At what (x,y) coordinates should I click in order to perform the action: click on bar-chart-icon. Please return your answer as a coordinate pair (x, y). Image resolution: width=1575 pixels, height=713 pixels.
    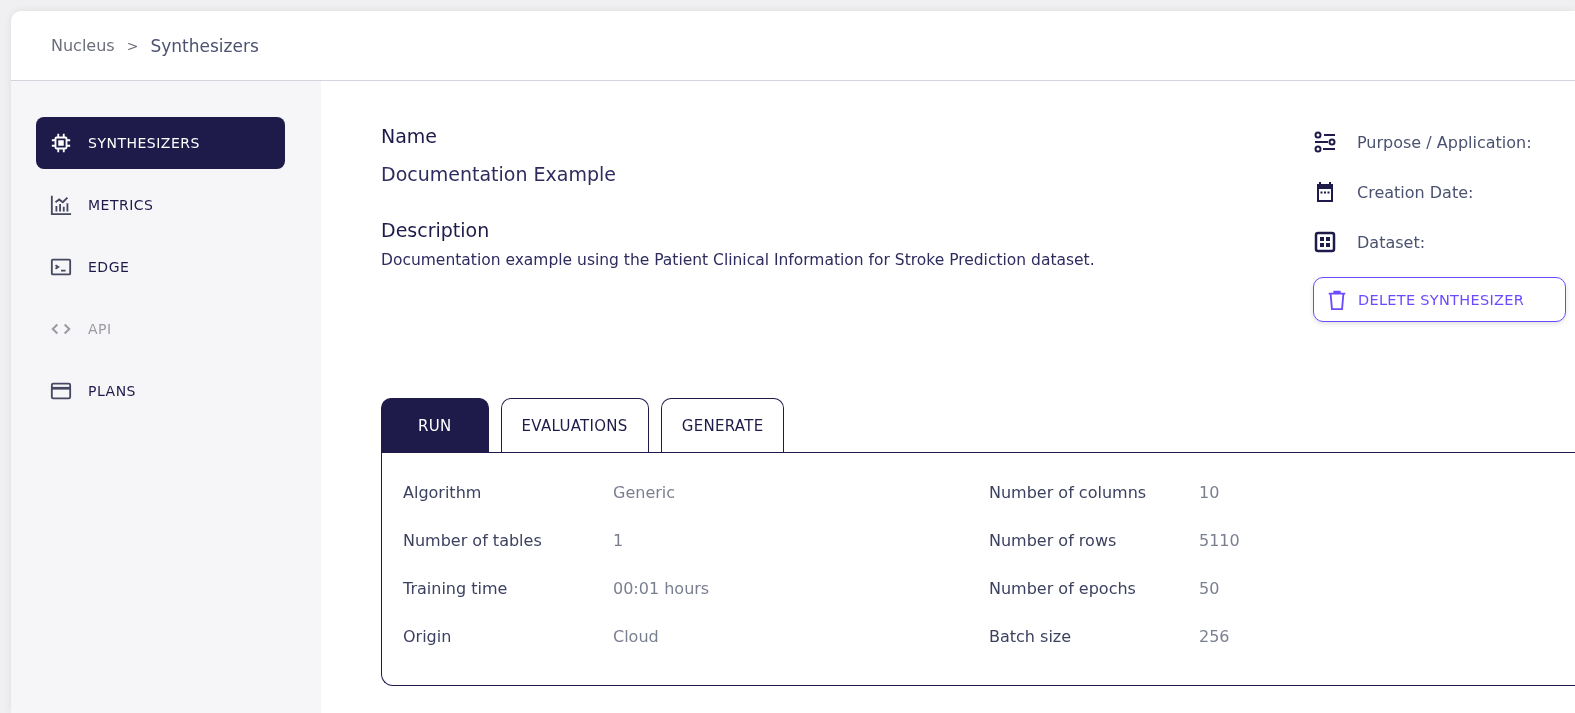
    Looking at the image, I should click on (61, 205).